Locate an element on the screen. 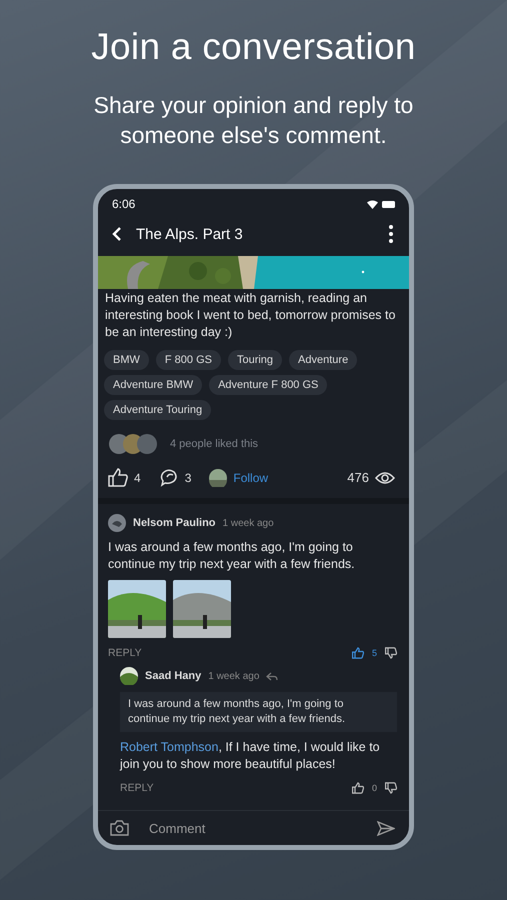 The image size is (507, 900). comment-bubbles-icon is located at coordinates (168, 477).